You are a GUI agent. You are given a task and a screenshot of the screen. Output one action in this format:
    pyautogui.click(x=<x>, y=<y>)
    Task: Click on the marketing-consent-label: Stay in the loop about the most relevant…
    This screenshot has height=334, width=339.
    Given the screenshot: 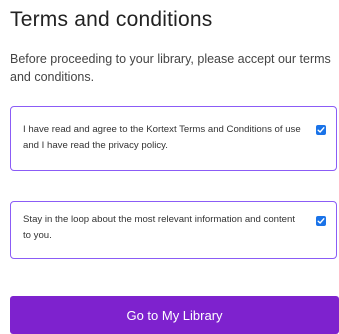 What is the action you would take?
    pyautogui.click(x=159, y=227)
    